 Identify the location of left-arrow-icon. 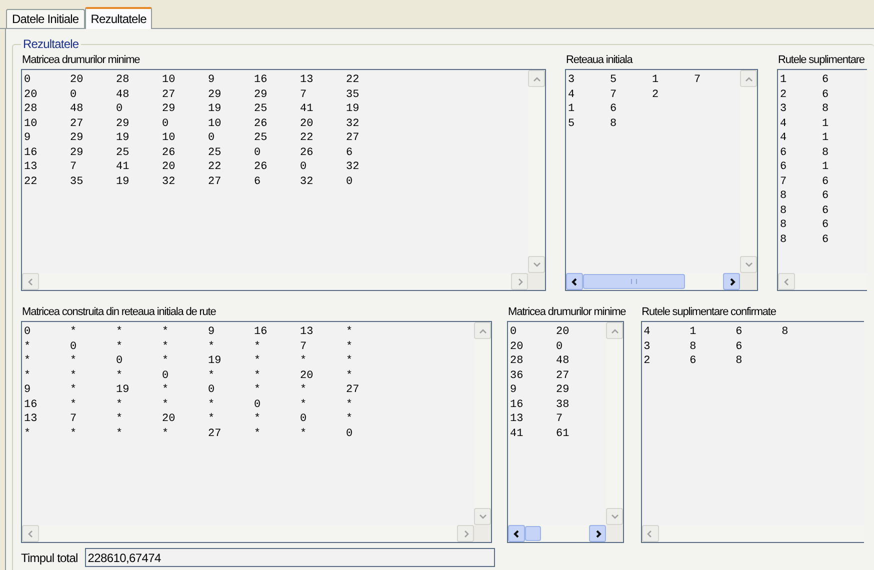
(787, 281).